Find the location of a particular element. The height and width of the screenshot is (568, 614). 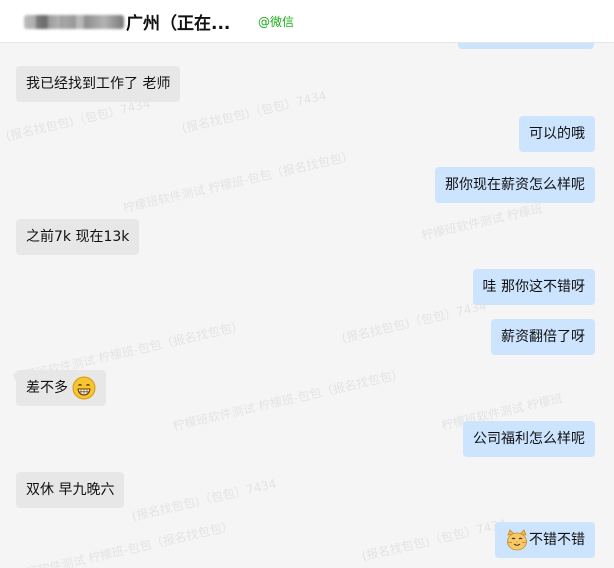

message-bubble-outgoing: 哇 那你这不错呀 is located at coordinates (533, 287).